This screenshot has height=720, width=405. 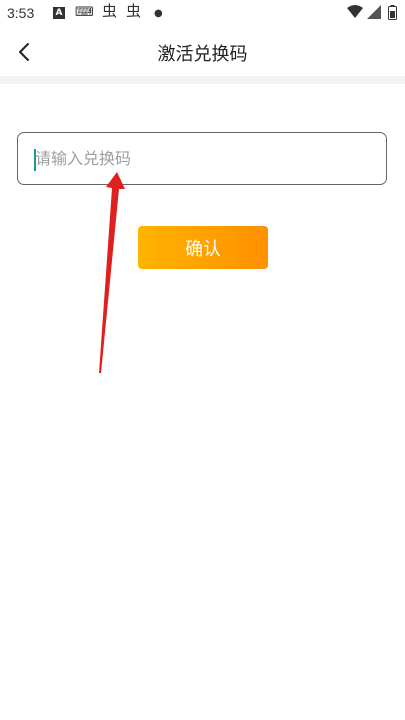 I want to click on status-time: 3:53, so click(x=21, y=13).